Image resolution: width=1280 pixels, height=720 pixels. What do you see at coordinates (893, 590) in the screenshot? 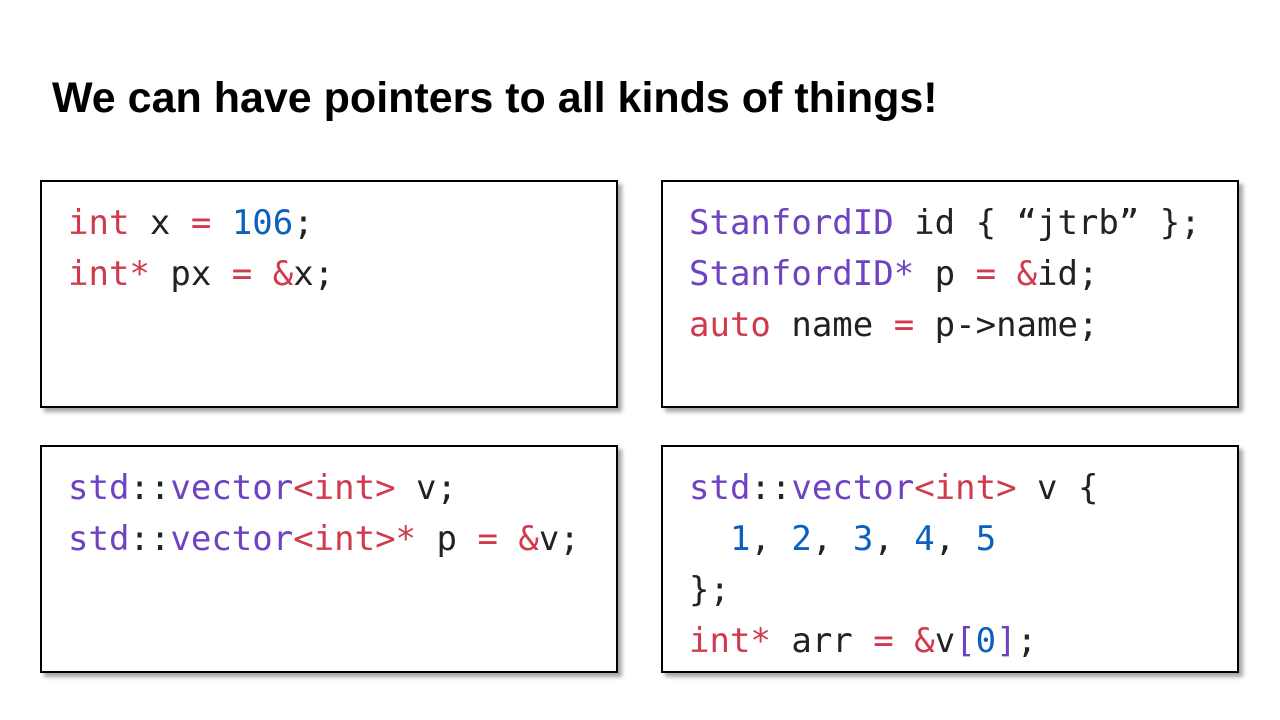
I see `code-line: };` at bounding box center [893, 590].